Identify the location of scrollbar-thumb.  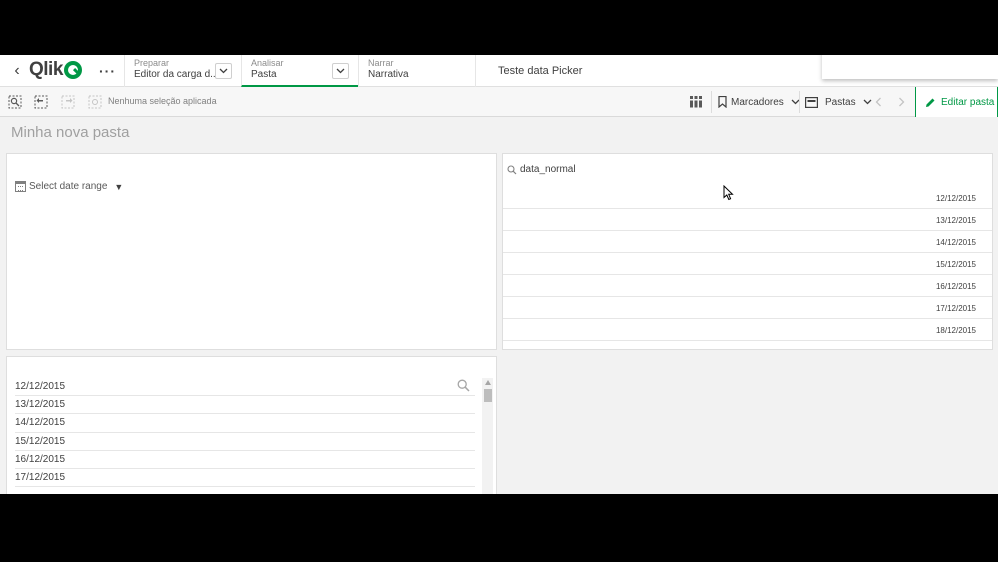
(488, 395).